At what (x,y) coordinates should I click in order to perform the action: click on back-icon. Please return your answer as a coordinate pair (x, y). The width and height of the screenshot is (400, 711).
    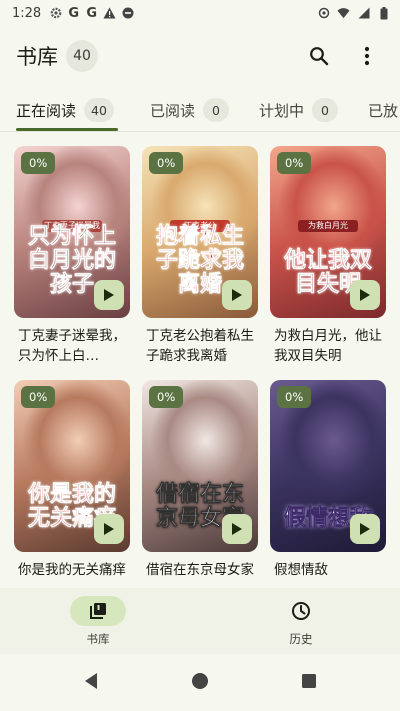
    Looking at the image, I should click on (91, 680).